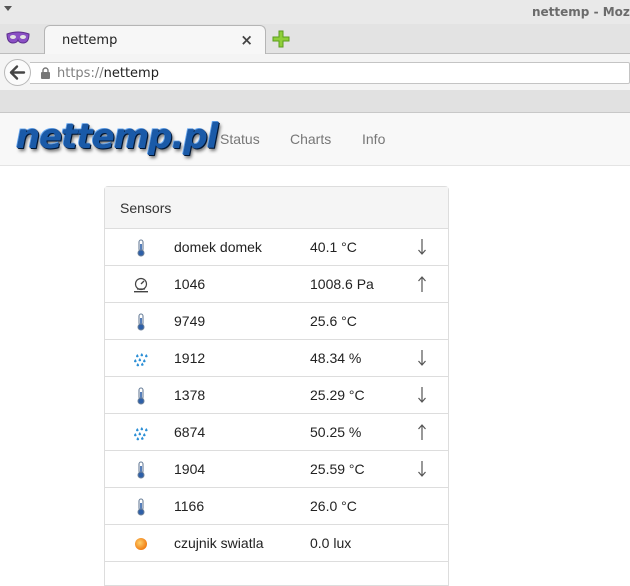 This screenshot has height=586, width=630. What do you see at coordinates (276, 543) in the screenshot?
I see `sensor-row: czujnik swiatla 0.0 lux` at bounding box center [276, 543].